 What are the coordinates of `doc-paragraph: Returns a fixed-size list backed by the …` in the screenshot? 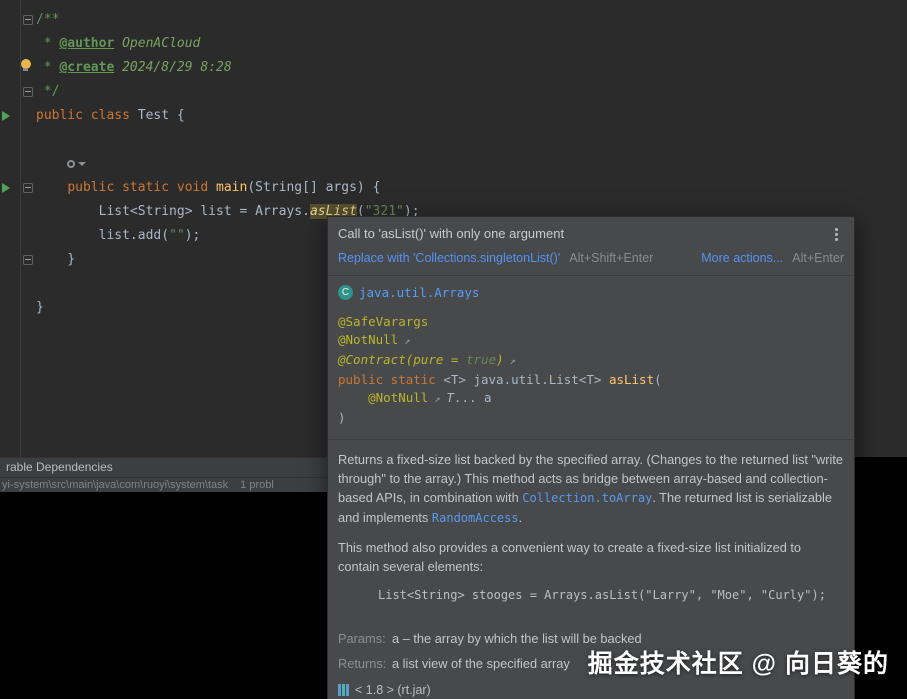 It's located at (591, 488).